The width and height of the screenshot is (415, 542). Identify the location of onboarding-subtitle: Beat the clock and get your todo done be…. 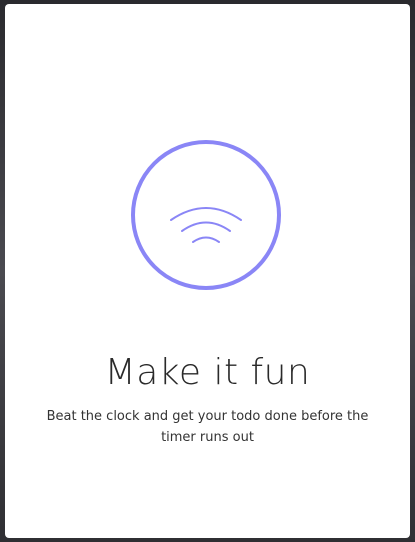
(207, 427).